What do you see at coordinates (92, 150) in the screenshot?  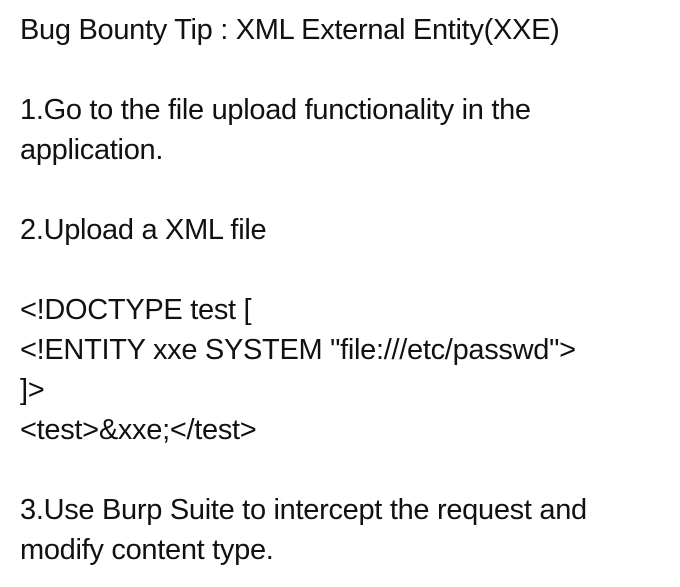 I see `step-1-line-2: application.` at bounding box center [92, 150].